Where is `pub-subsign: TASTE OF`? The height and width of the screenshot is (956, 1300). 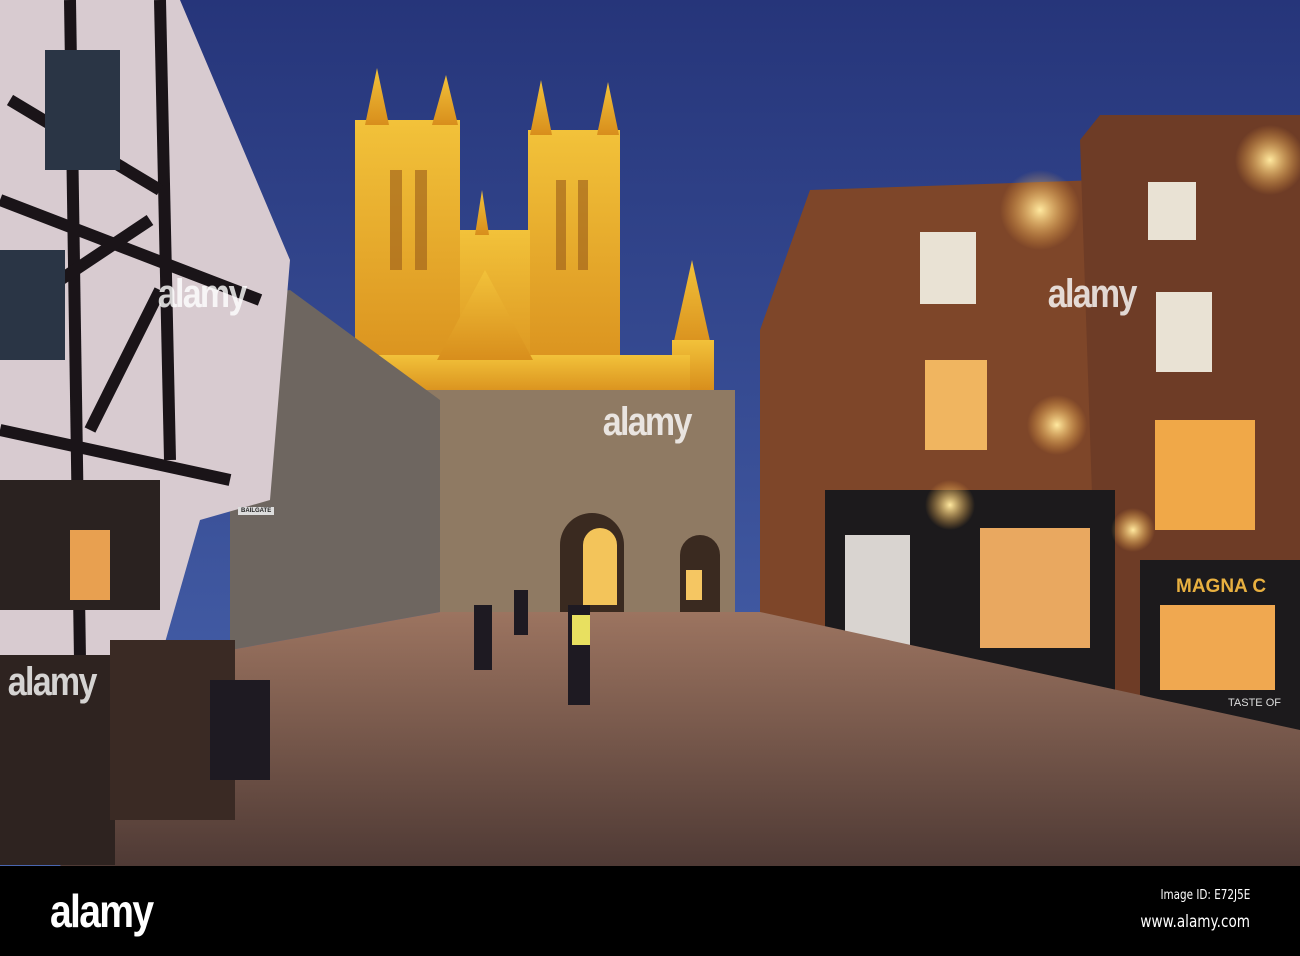 pub-subsign: TASTE OF is located at coordinates (1254, 703).